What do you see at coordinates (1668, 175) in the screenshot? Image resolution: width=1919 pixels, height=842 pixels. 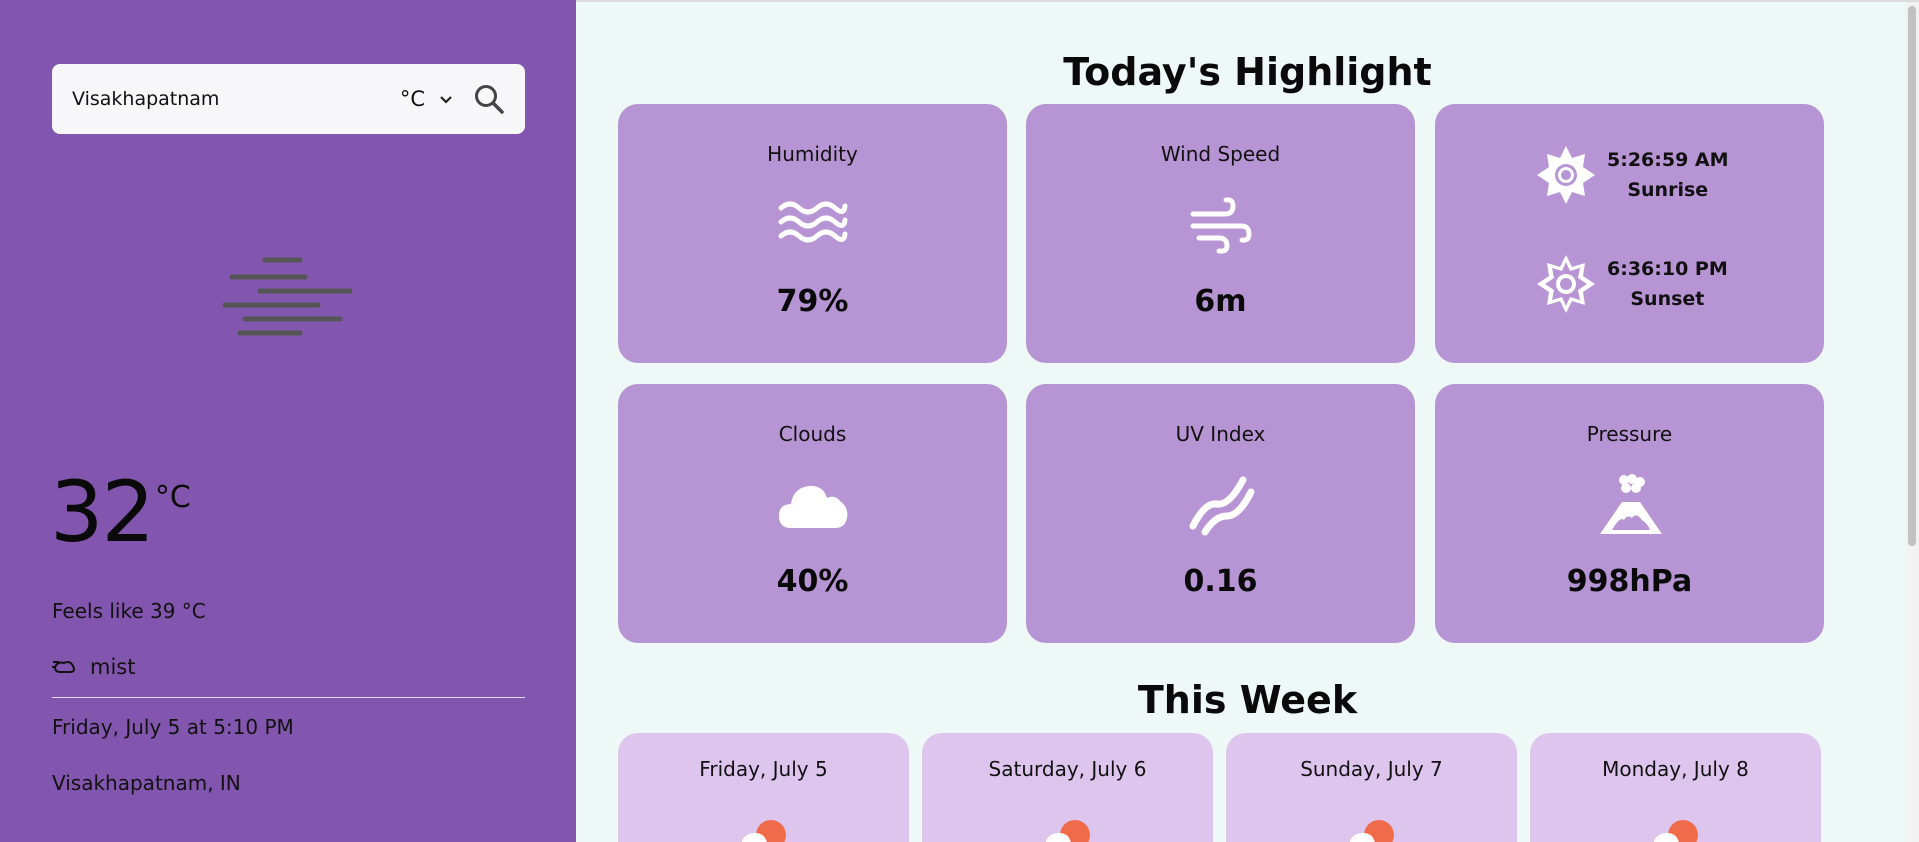 I see `sunrise-text: 5:26:59 AM Sunrise` at bounding box center [1668, 175].